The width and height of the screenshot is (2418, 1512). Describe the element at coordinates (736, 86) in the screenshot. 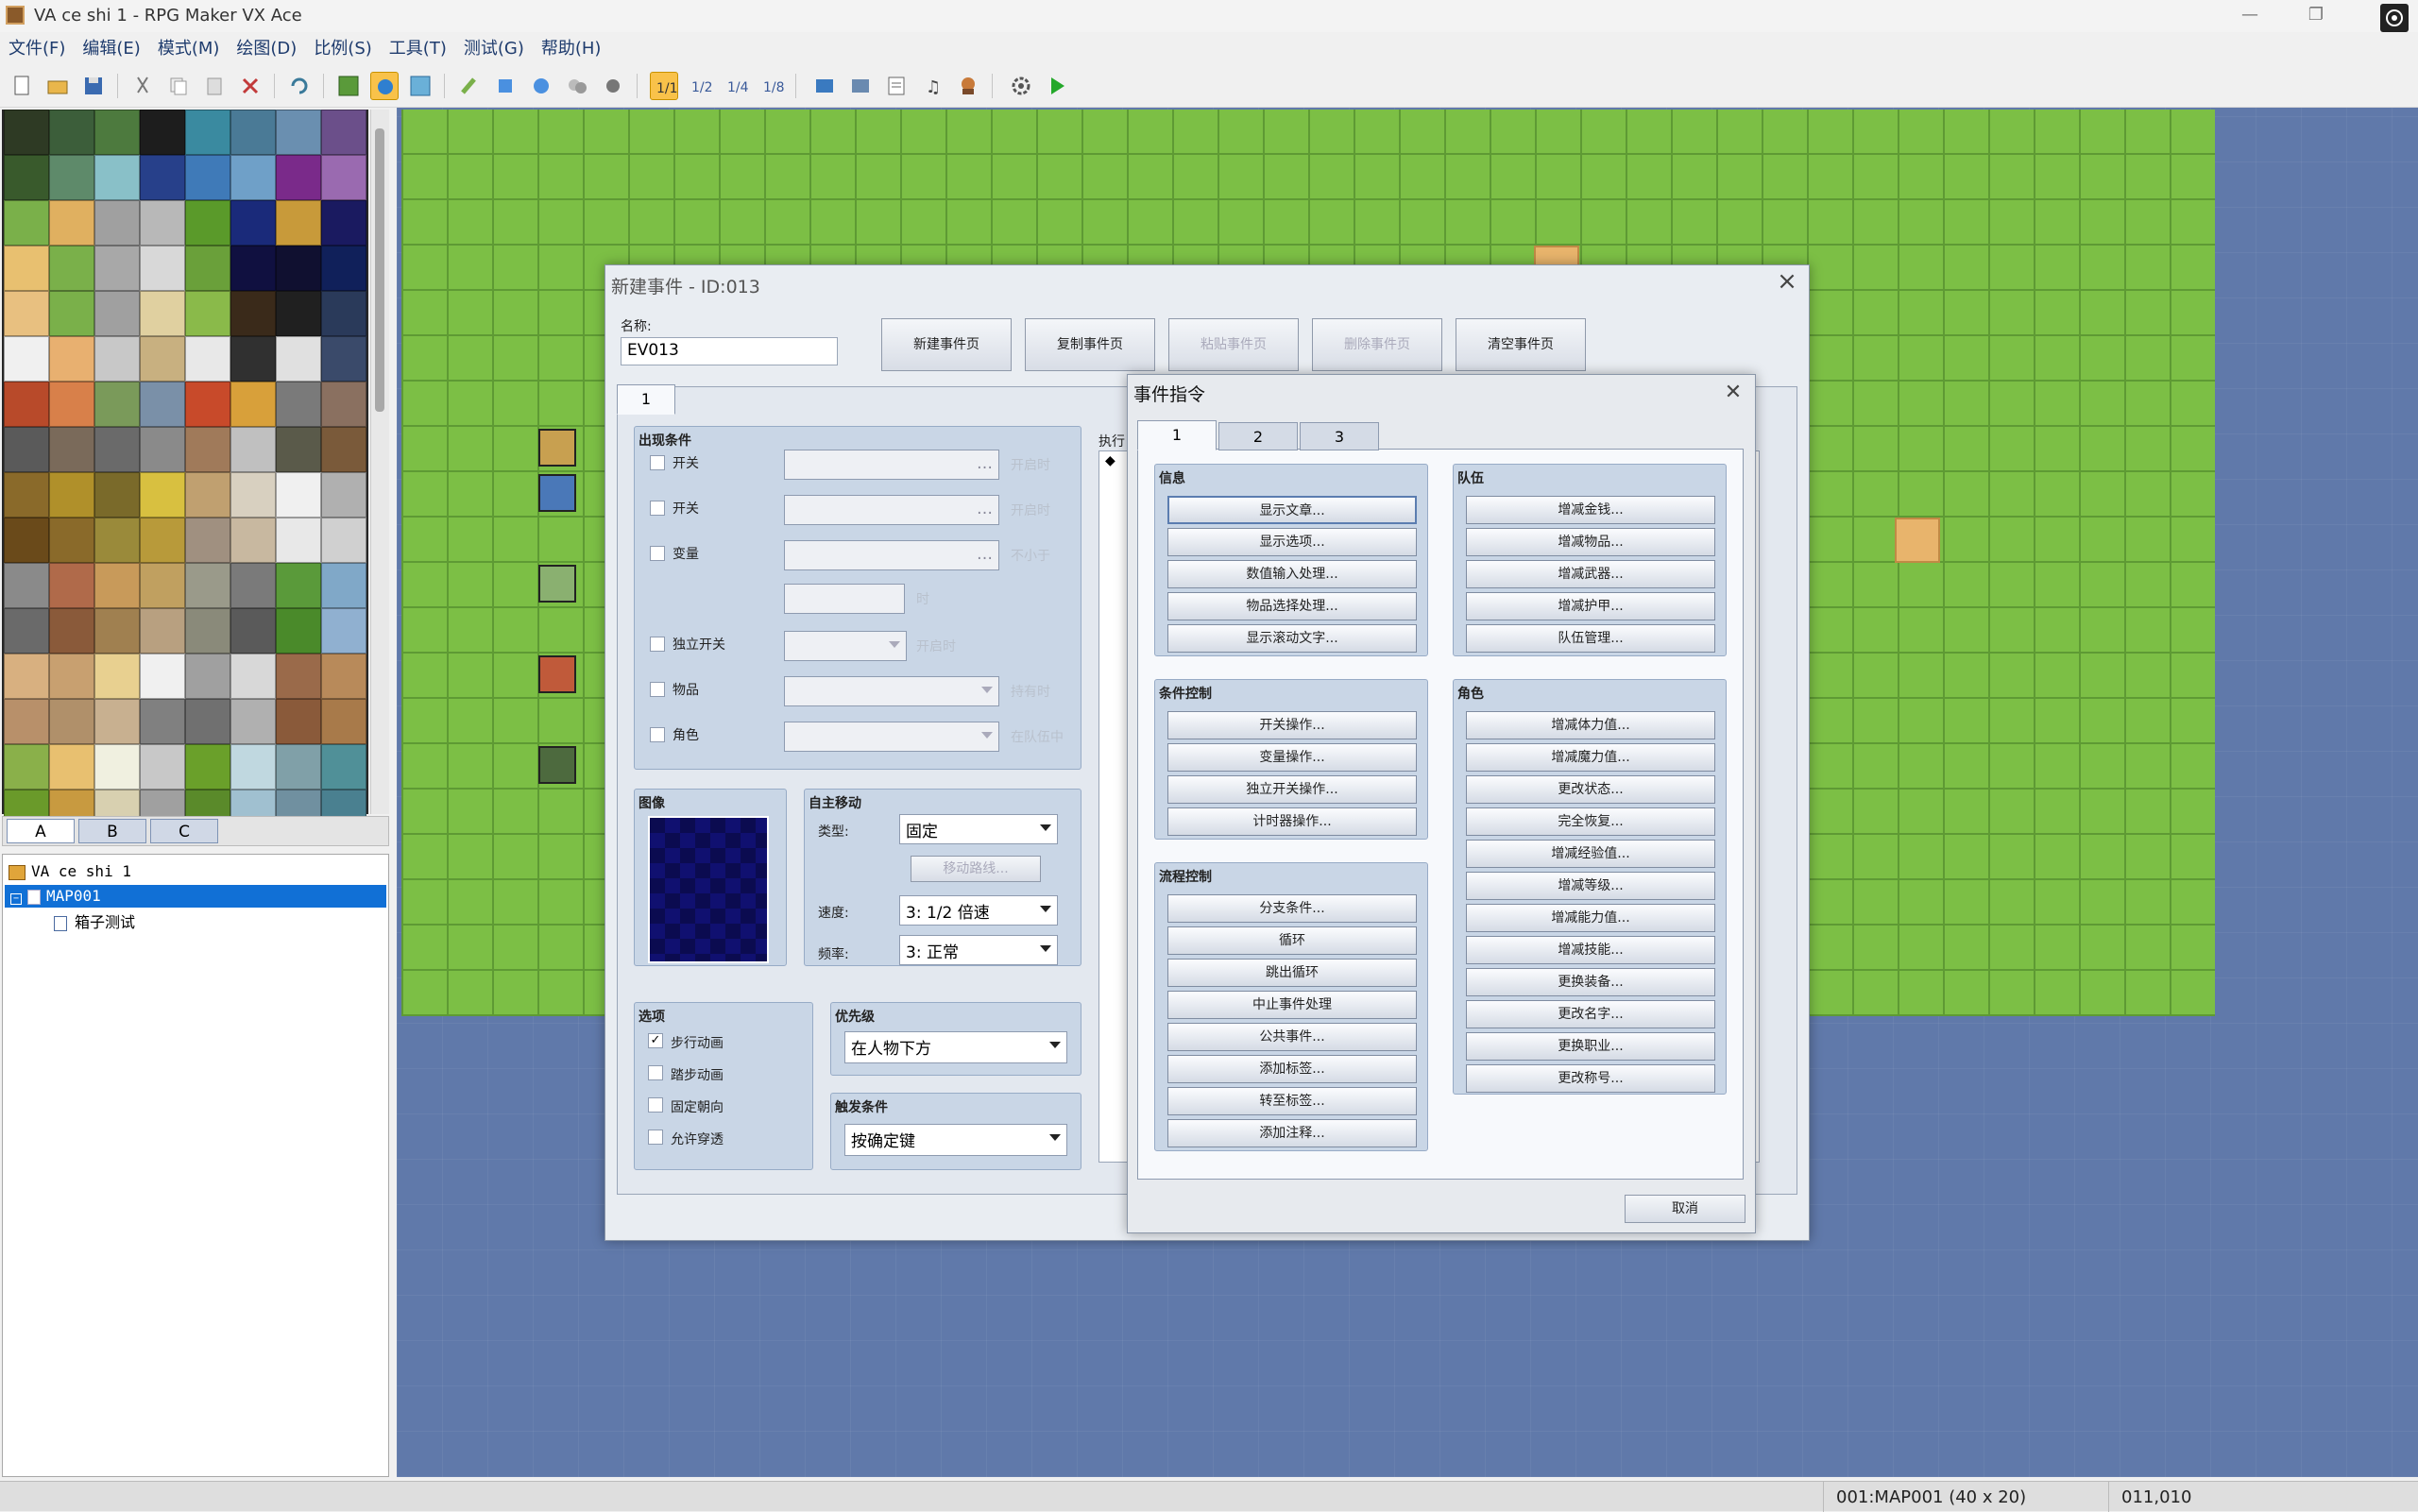

I see `scale-1-4-icon: 1/4` at that location.